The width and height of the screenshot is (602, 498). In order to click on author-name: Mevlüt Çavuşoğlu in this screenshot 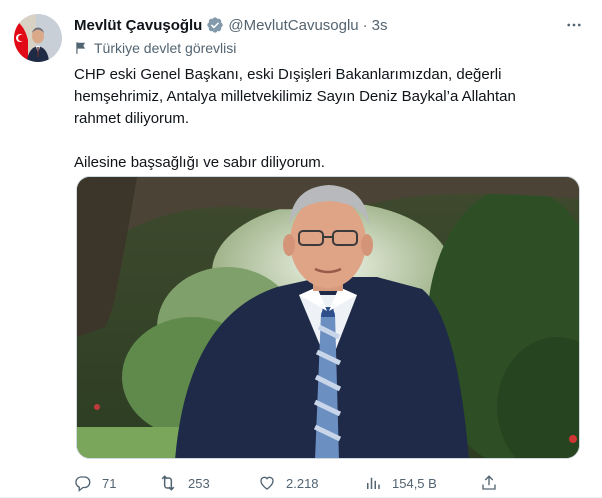, I will do `click(138, 25)`.